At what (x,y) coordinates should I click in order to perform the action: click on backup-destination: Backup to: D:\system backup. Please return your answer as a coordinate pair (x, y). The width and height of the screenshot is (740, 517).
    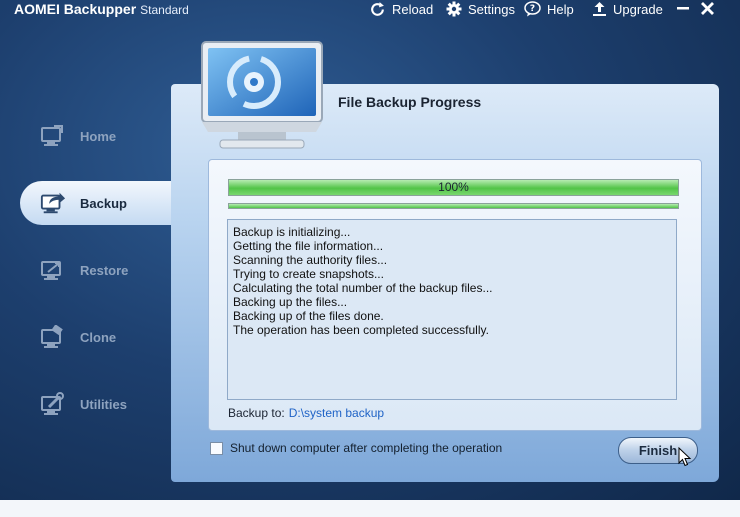
    Looking at the image, I should click on (306, 413).